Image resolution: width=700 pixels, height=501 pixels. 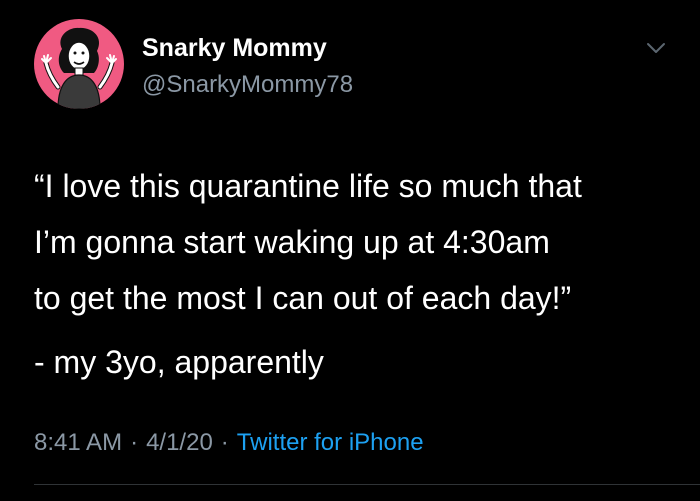 I want to click on user-avatar, so click(x=79, y=64).